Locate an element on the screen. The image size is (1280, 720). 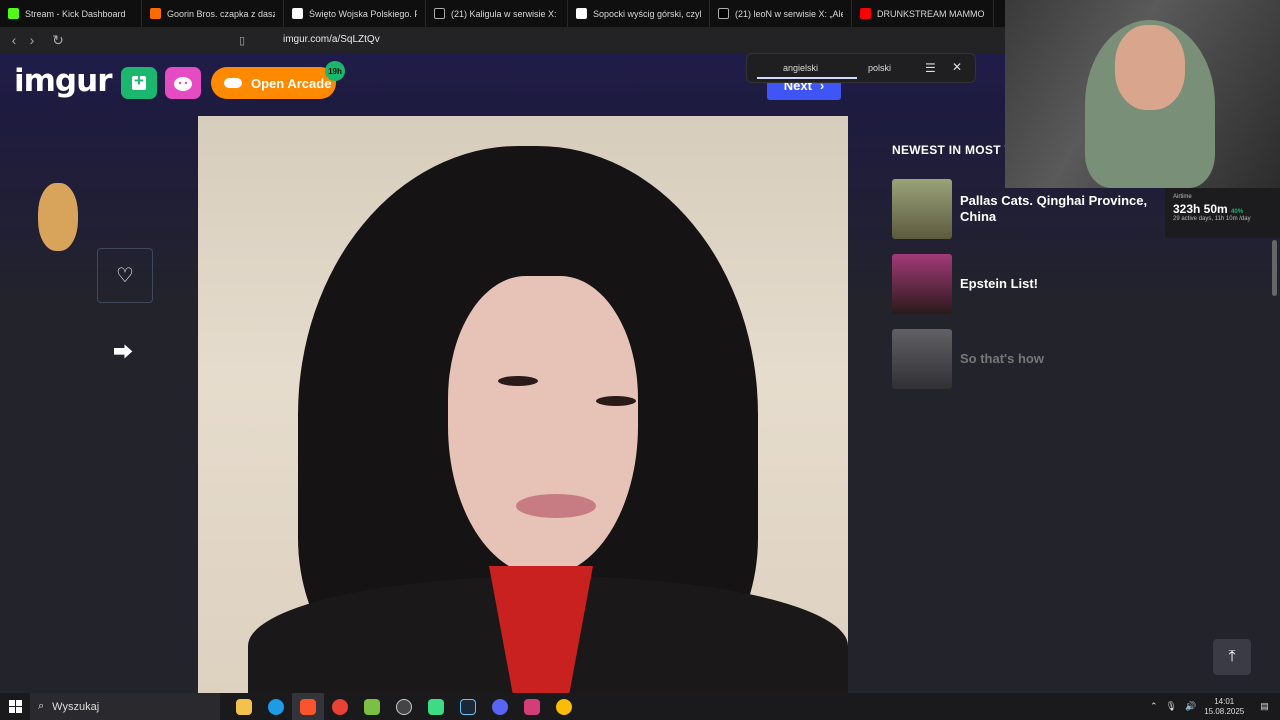
new-post-button is located at coordinates (139, 83).